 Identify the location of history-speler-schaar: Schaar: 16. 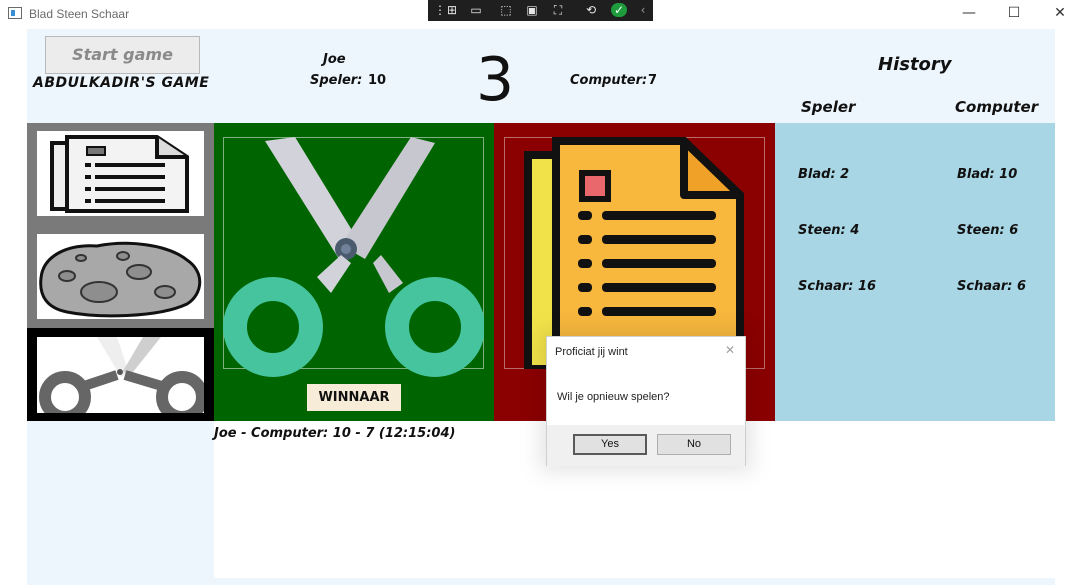
(837, 286).